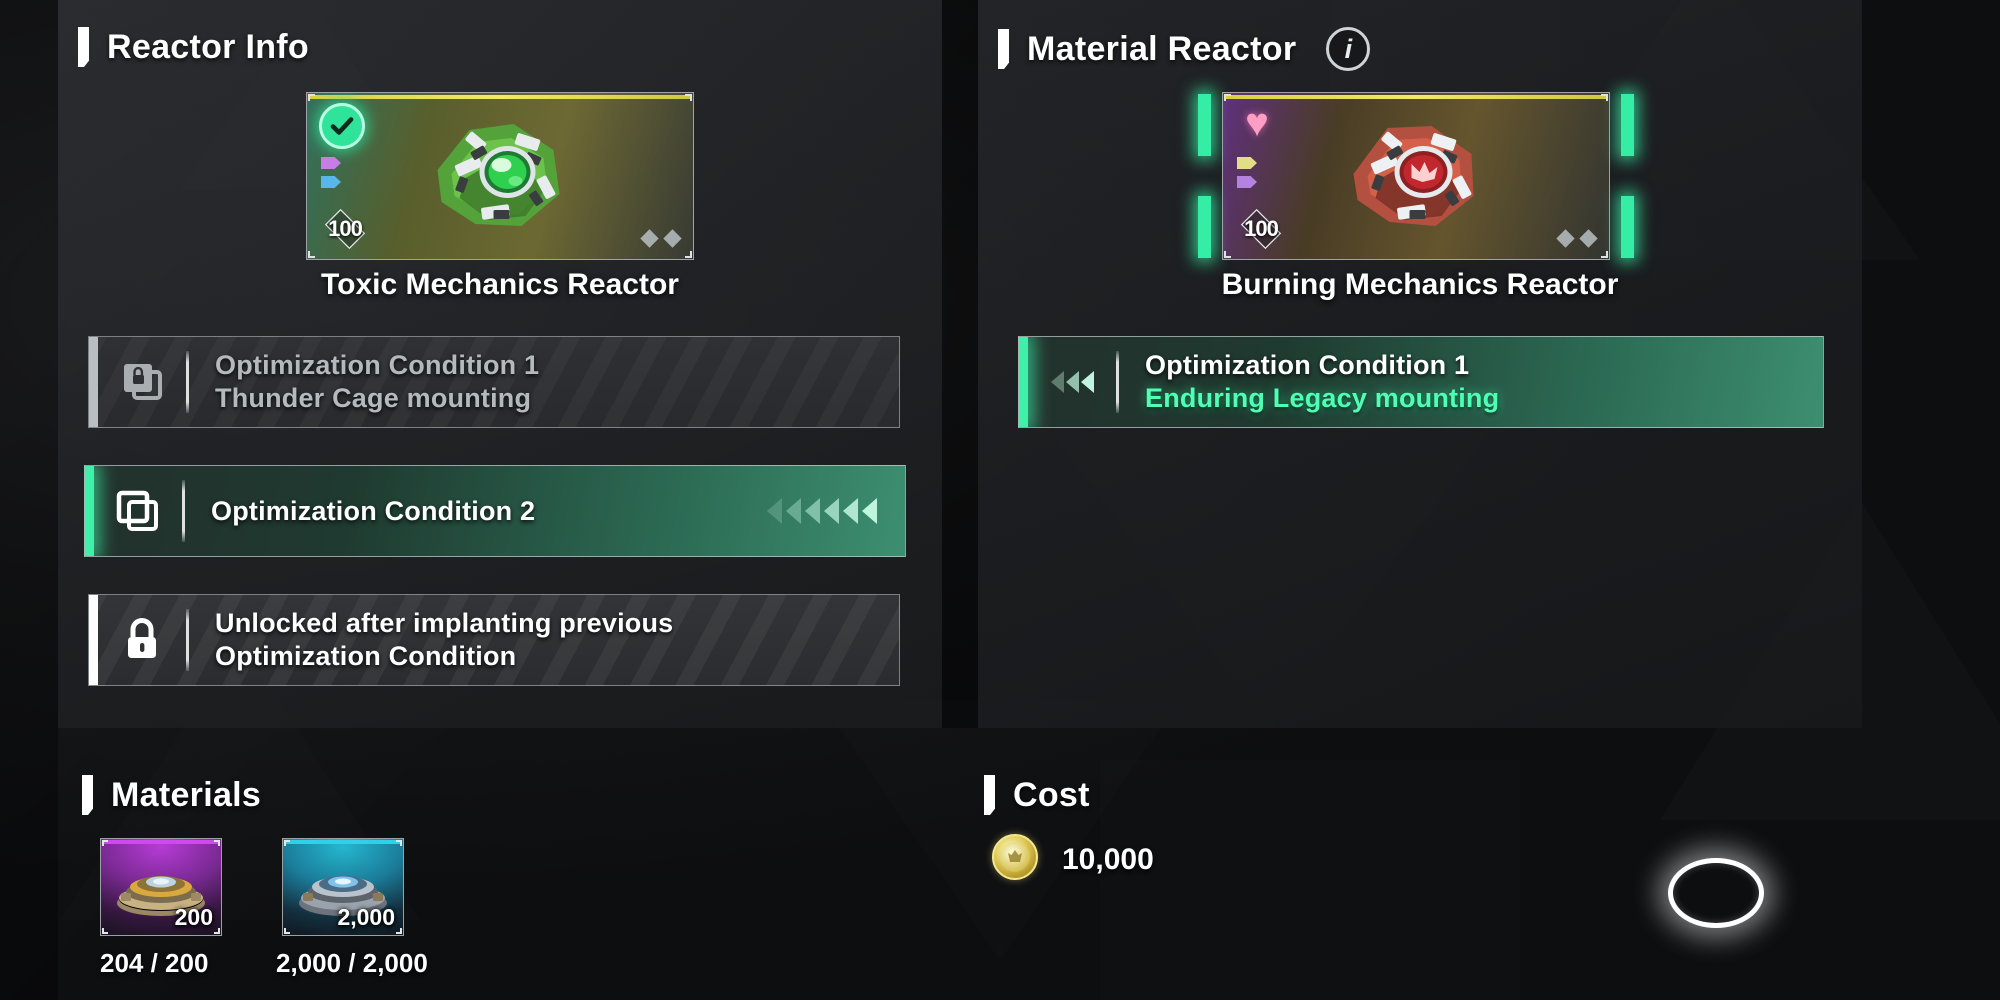  Describe the element at coordinates (352, 963) in the screenshot. I see `material-2-count: 2,000 / 2,000` at that location.